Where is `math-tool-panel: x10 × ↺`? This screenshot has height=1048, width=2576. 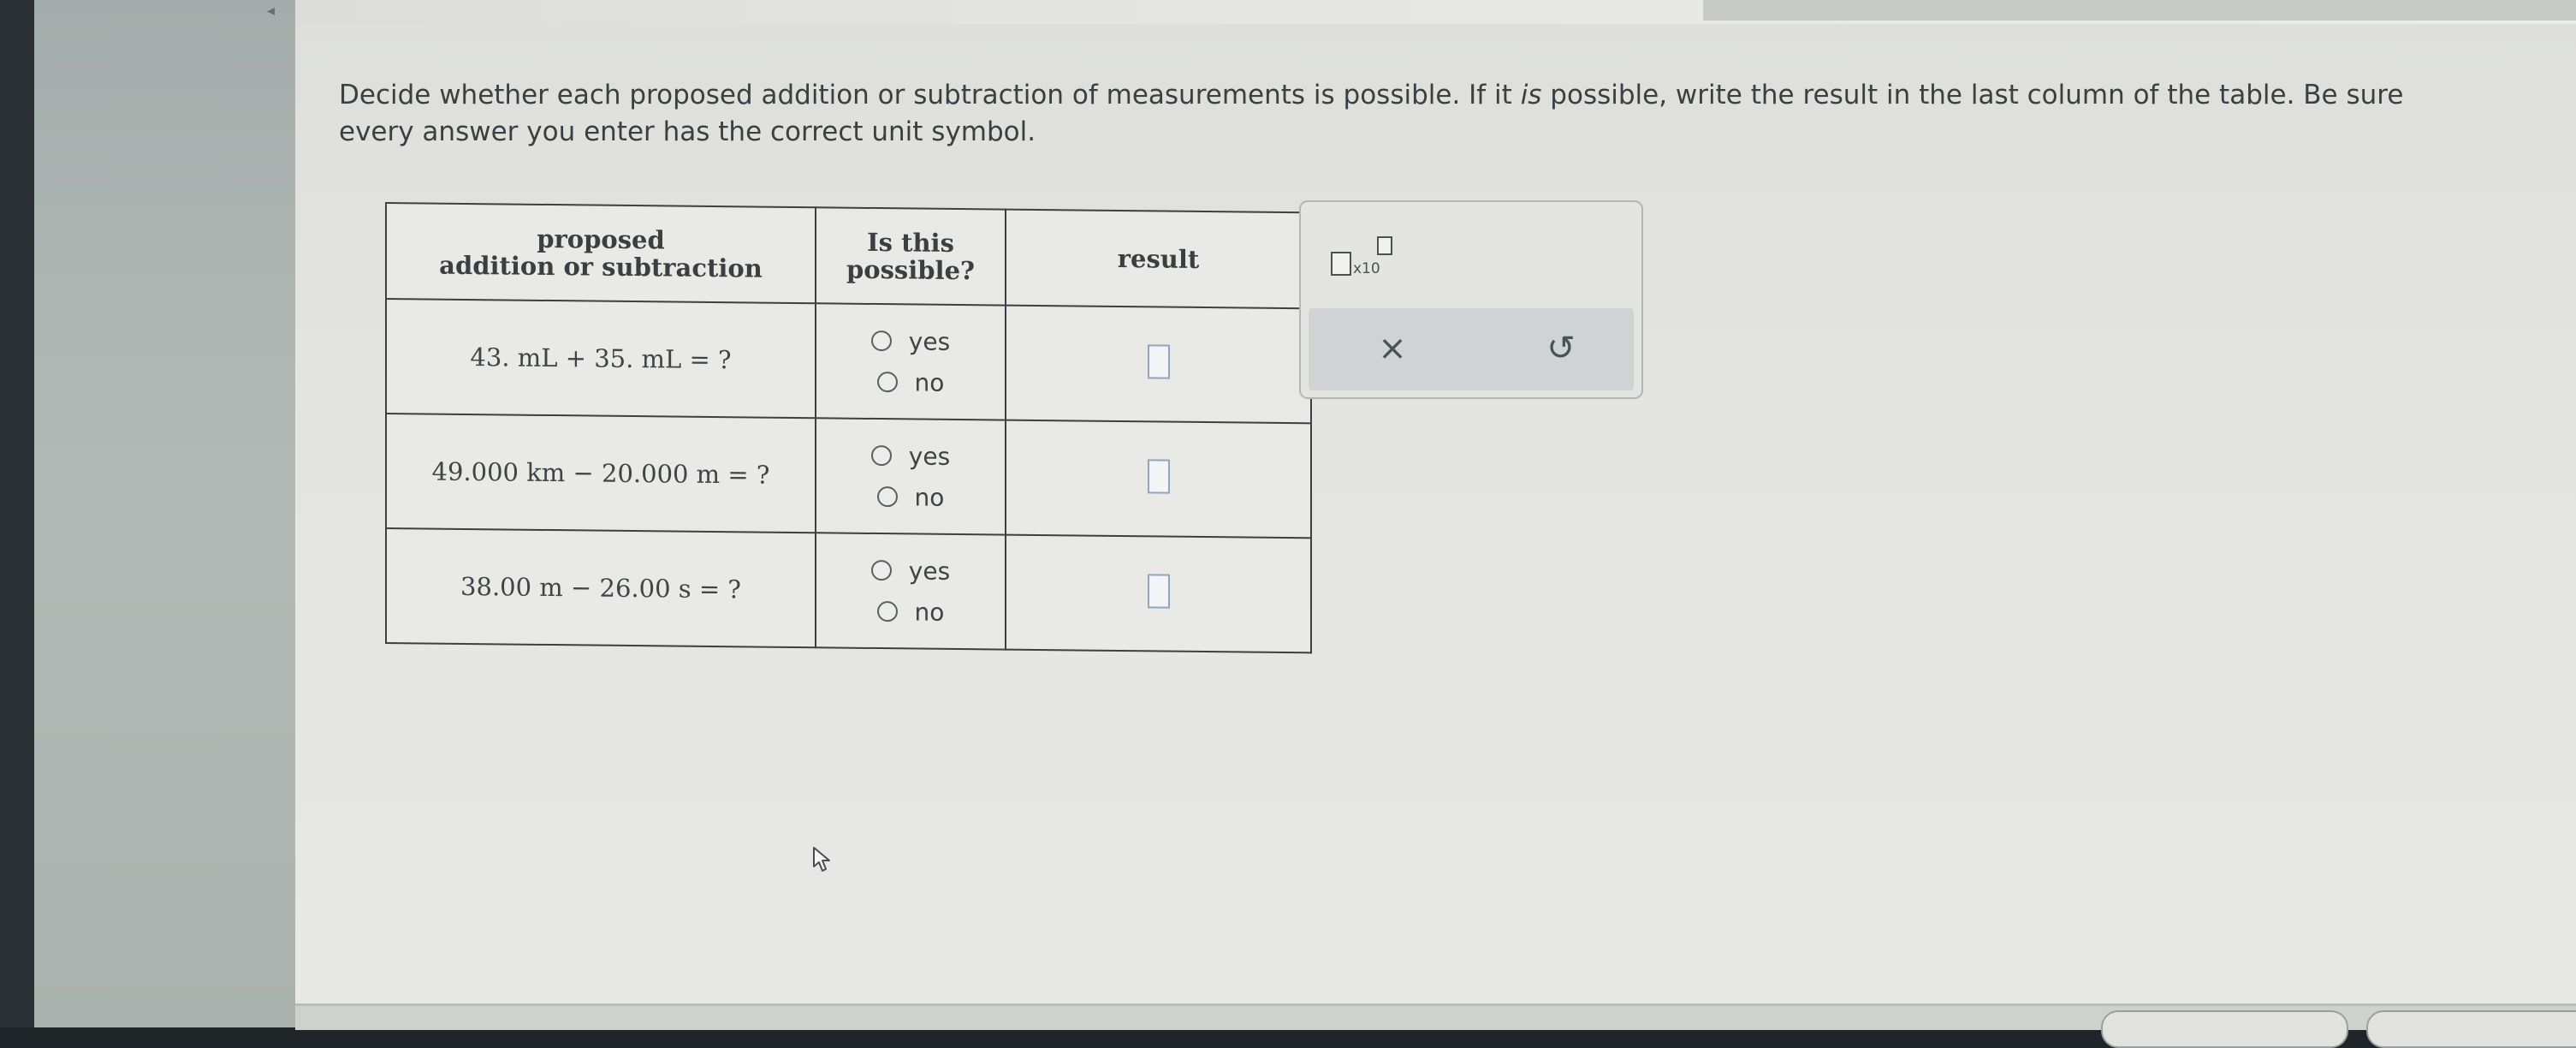 math-tool-panel: x10 × ↺ is located at coordinates (1471, 299).